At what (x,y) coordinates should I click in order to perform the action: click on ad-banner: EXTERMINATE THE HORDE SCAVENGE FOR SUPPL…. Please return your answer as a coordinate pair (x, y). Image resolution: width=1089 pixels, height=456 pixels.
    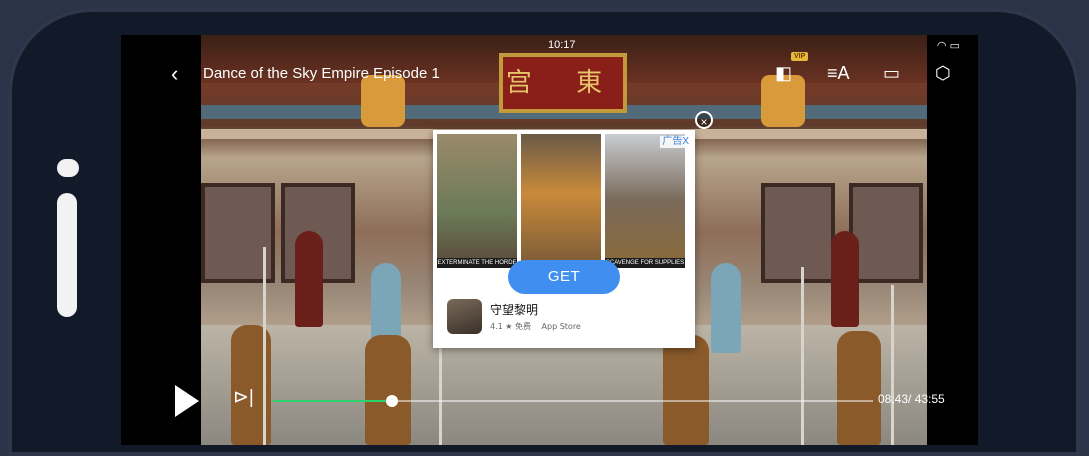
    Looking at the image, I should click on (564, 239).